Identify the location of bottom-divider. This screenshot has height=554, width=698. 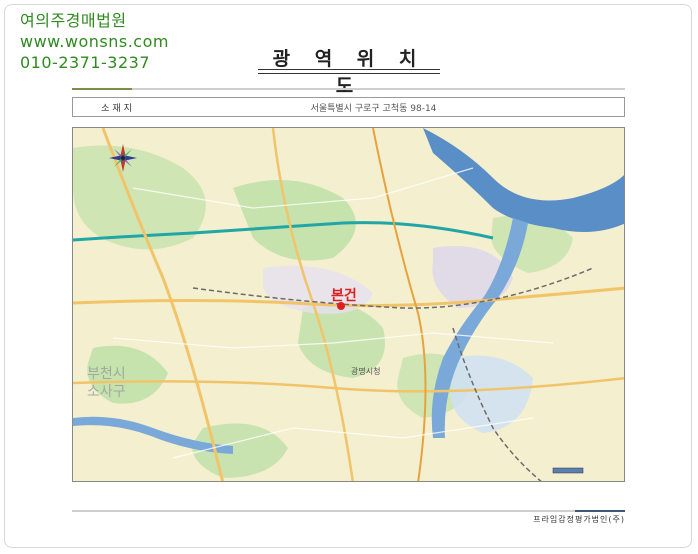
(348, 511).